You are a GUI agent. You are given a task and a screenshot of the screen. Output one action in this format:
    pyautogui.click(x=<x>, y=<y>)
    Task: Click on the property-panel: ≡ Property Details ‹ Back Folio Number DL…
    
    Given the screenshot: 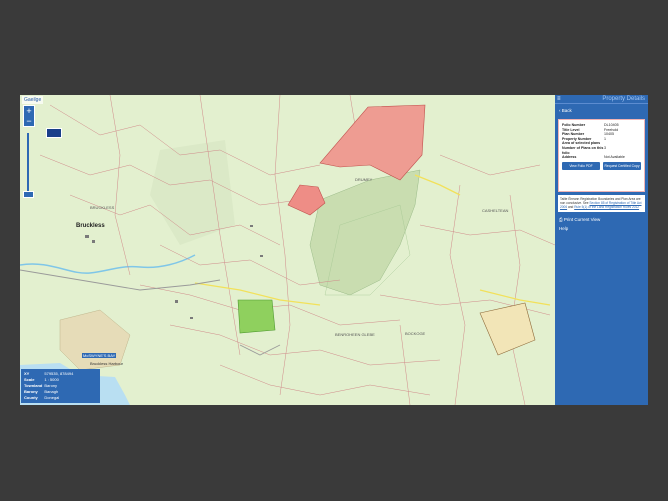 What is the action you would take?
    pyautogui.click(x=601, y=250)
    